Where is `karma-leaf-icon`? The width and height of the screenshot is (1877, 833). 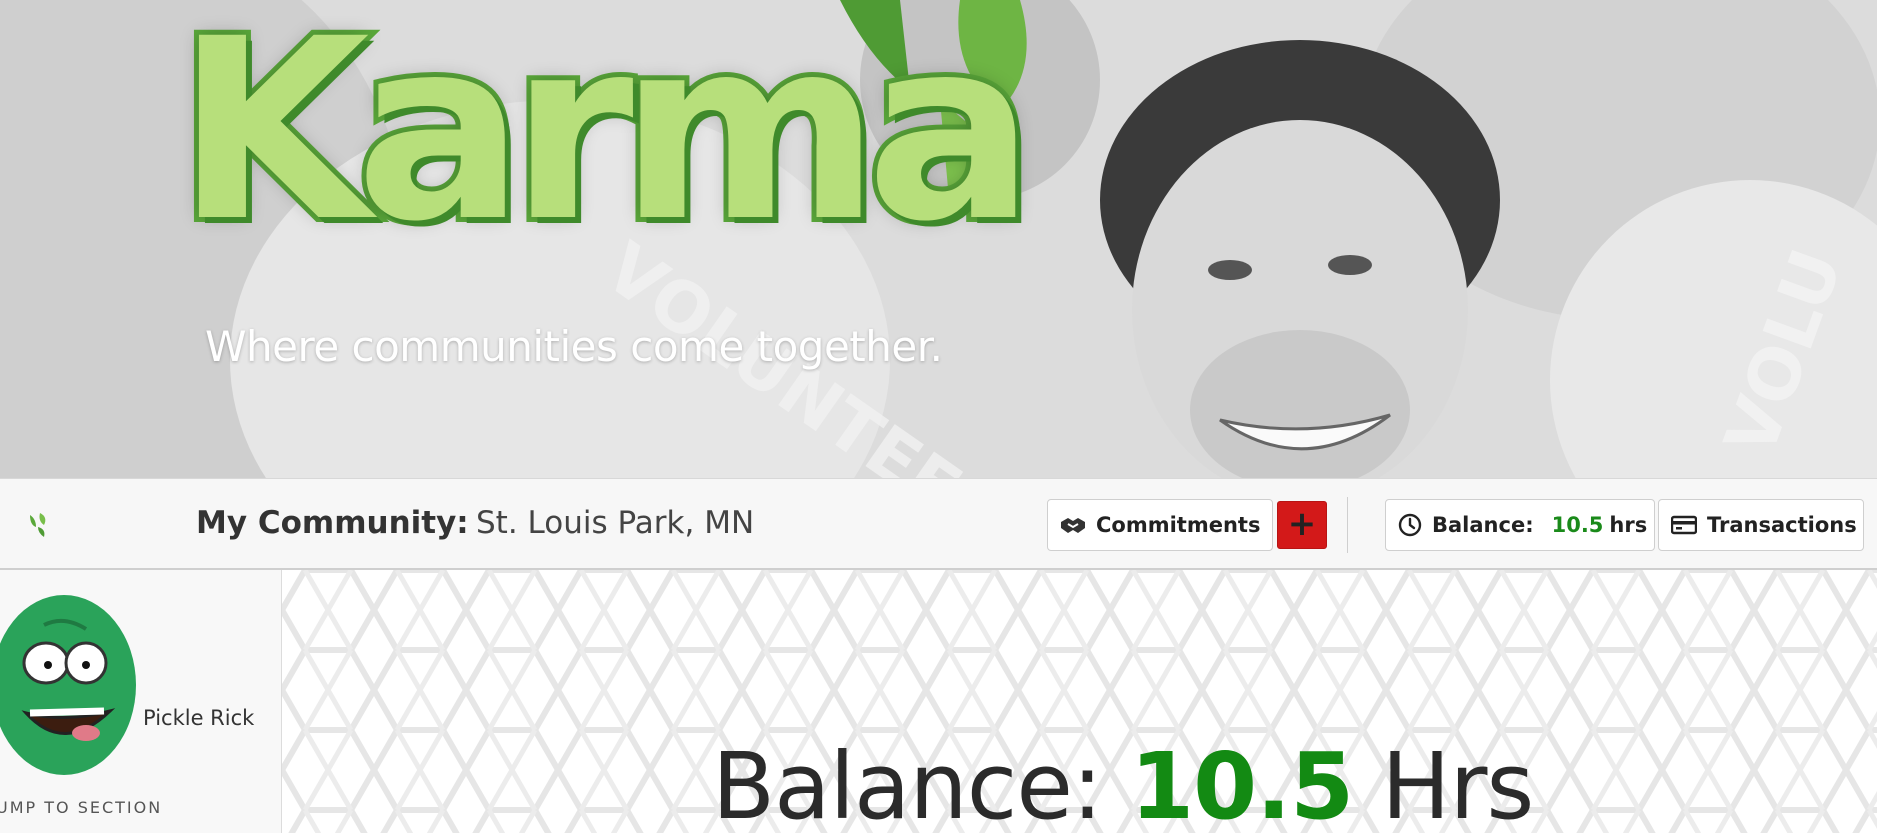
karma-leaf-icon is located at coordinates (38, 525).